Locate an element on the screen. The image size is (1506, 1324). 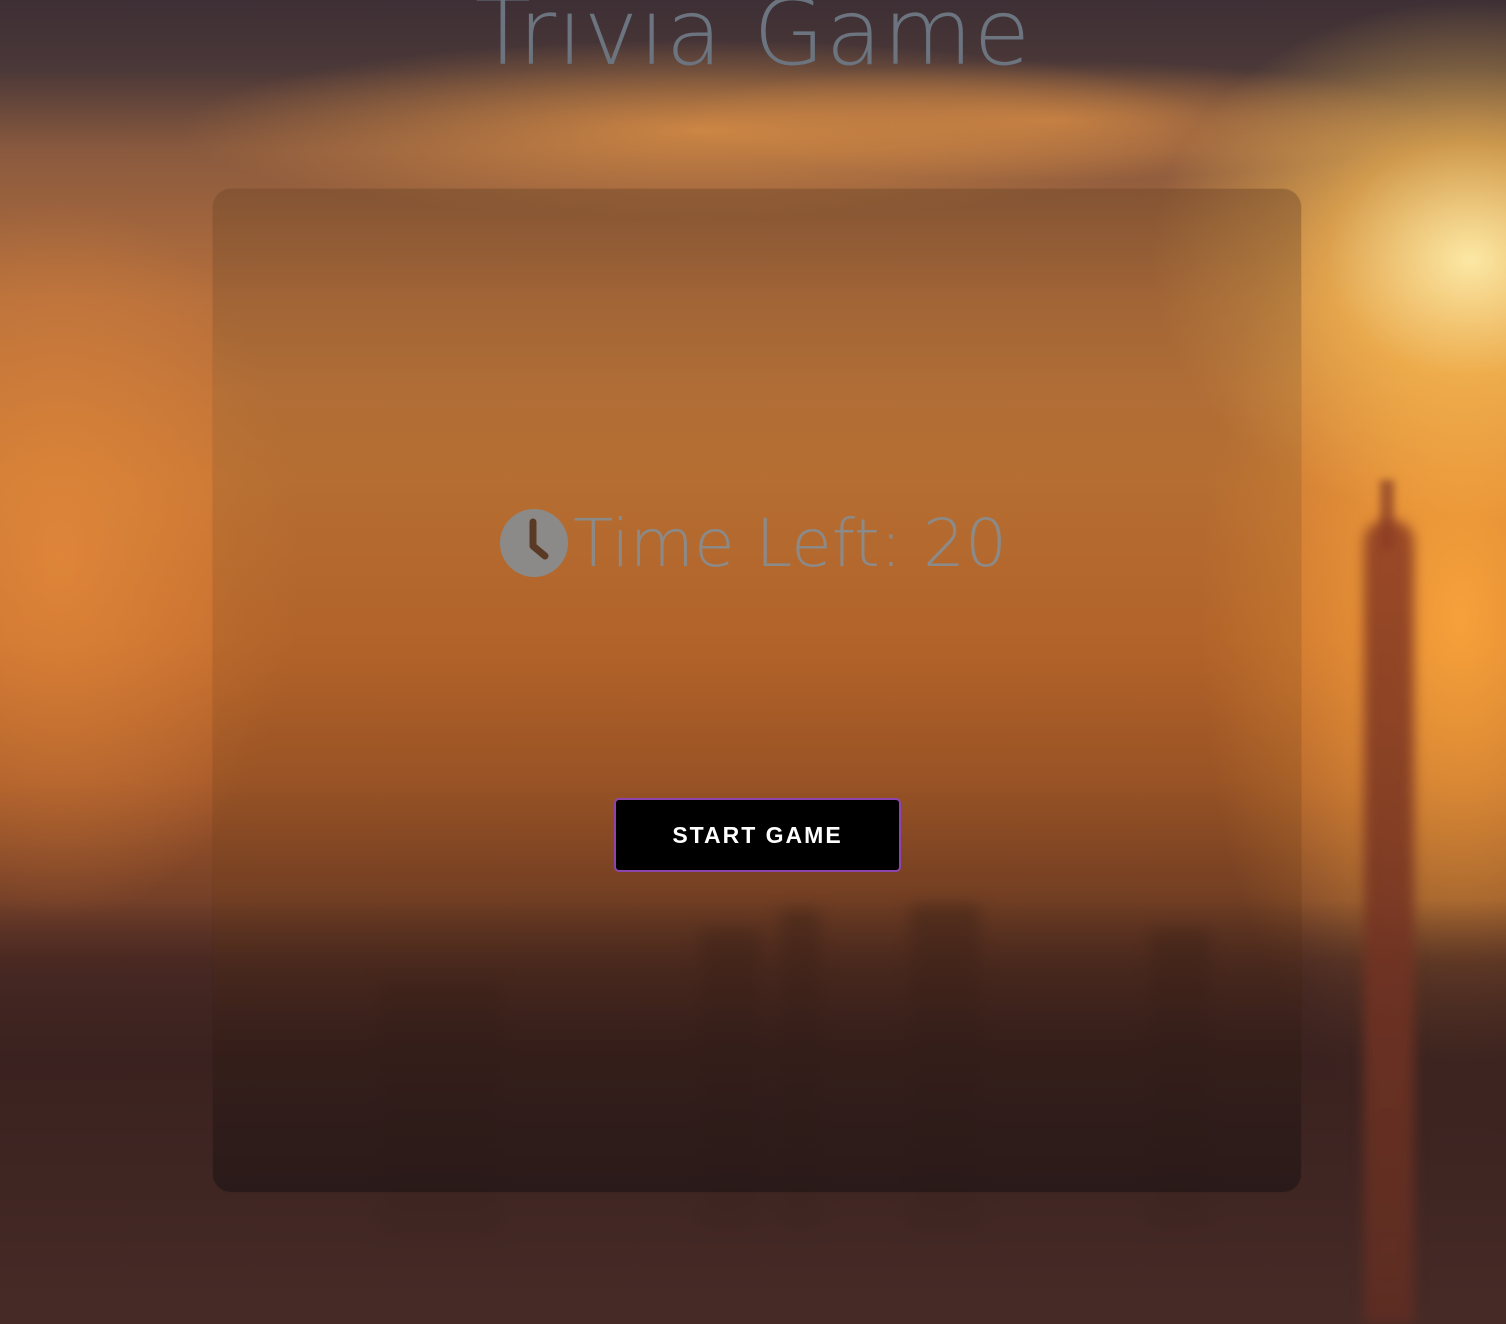
start-game-button: START GAME is located at coordinates (757, 835).